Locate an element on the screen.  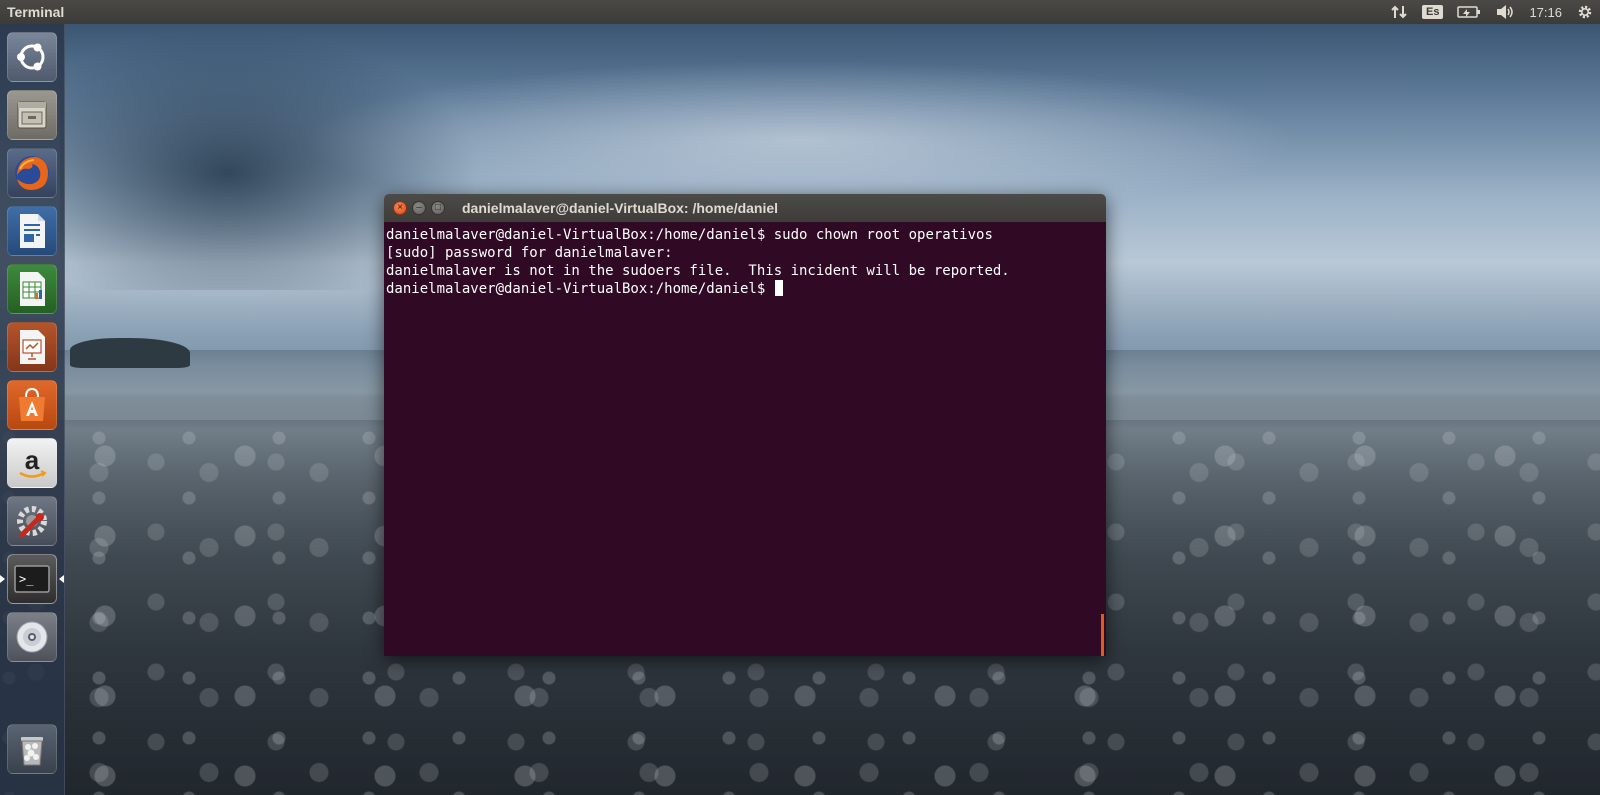
launcher-terminal: >_ is located at coordinates (32, 579).